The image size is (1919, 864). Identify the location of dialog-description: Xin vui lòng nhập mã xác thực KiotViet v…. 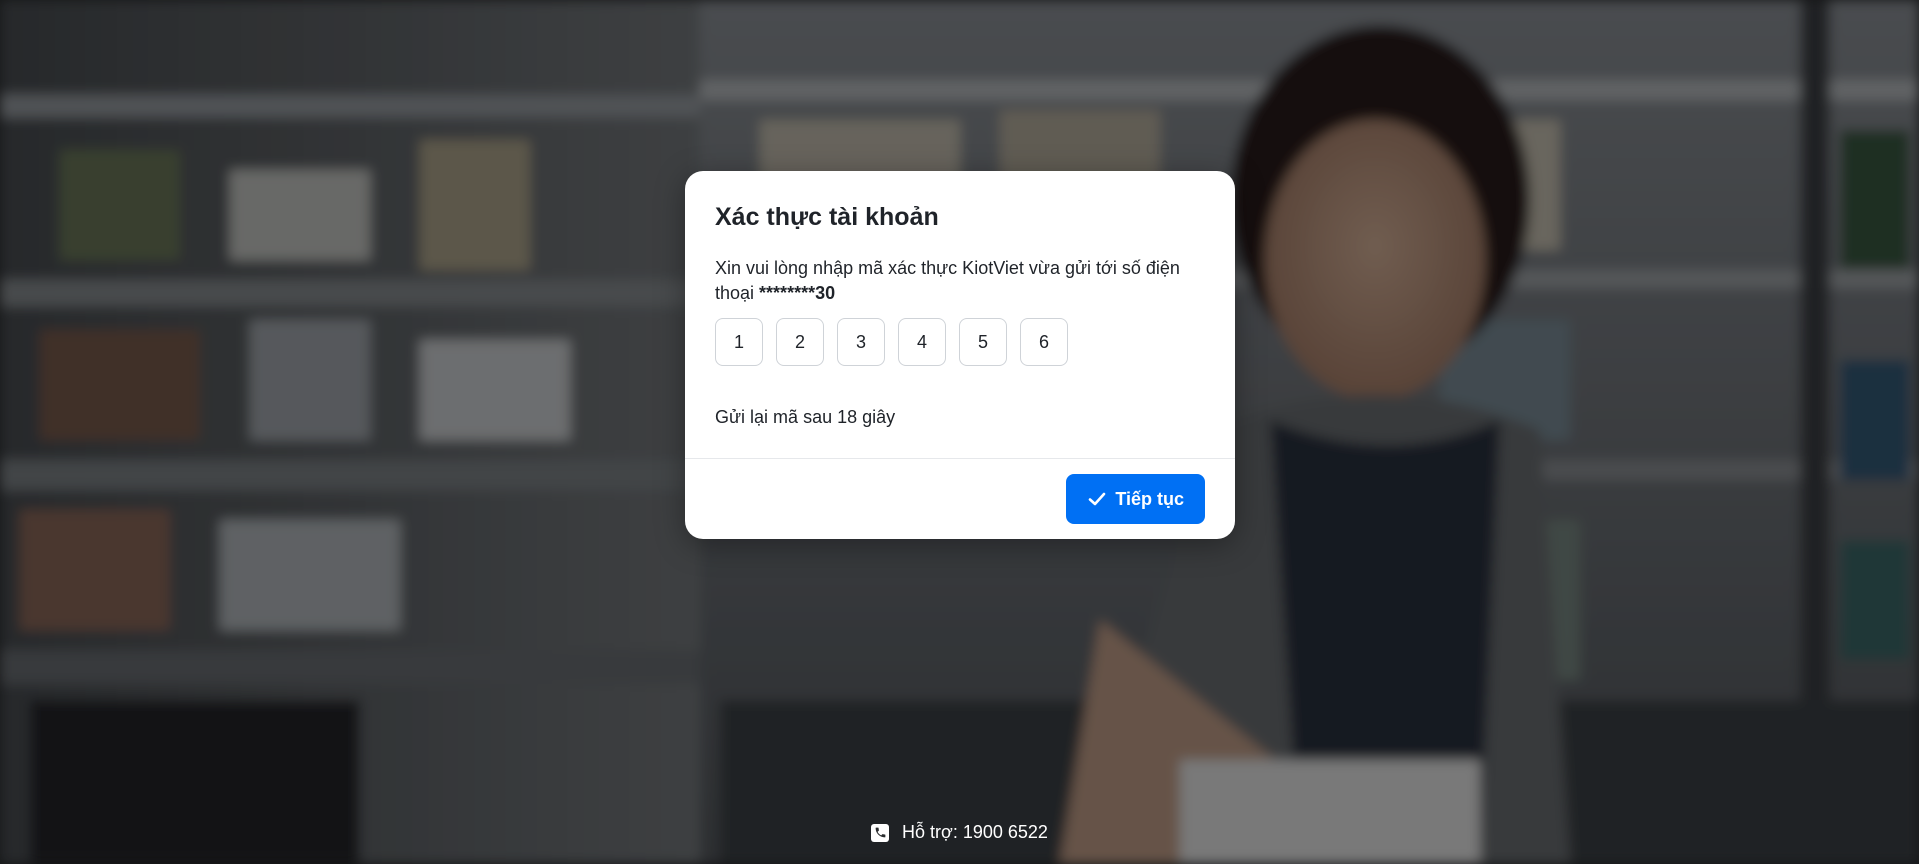
(960, 281).